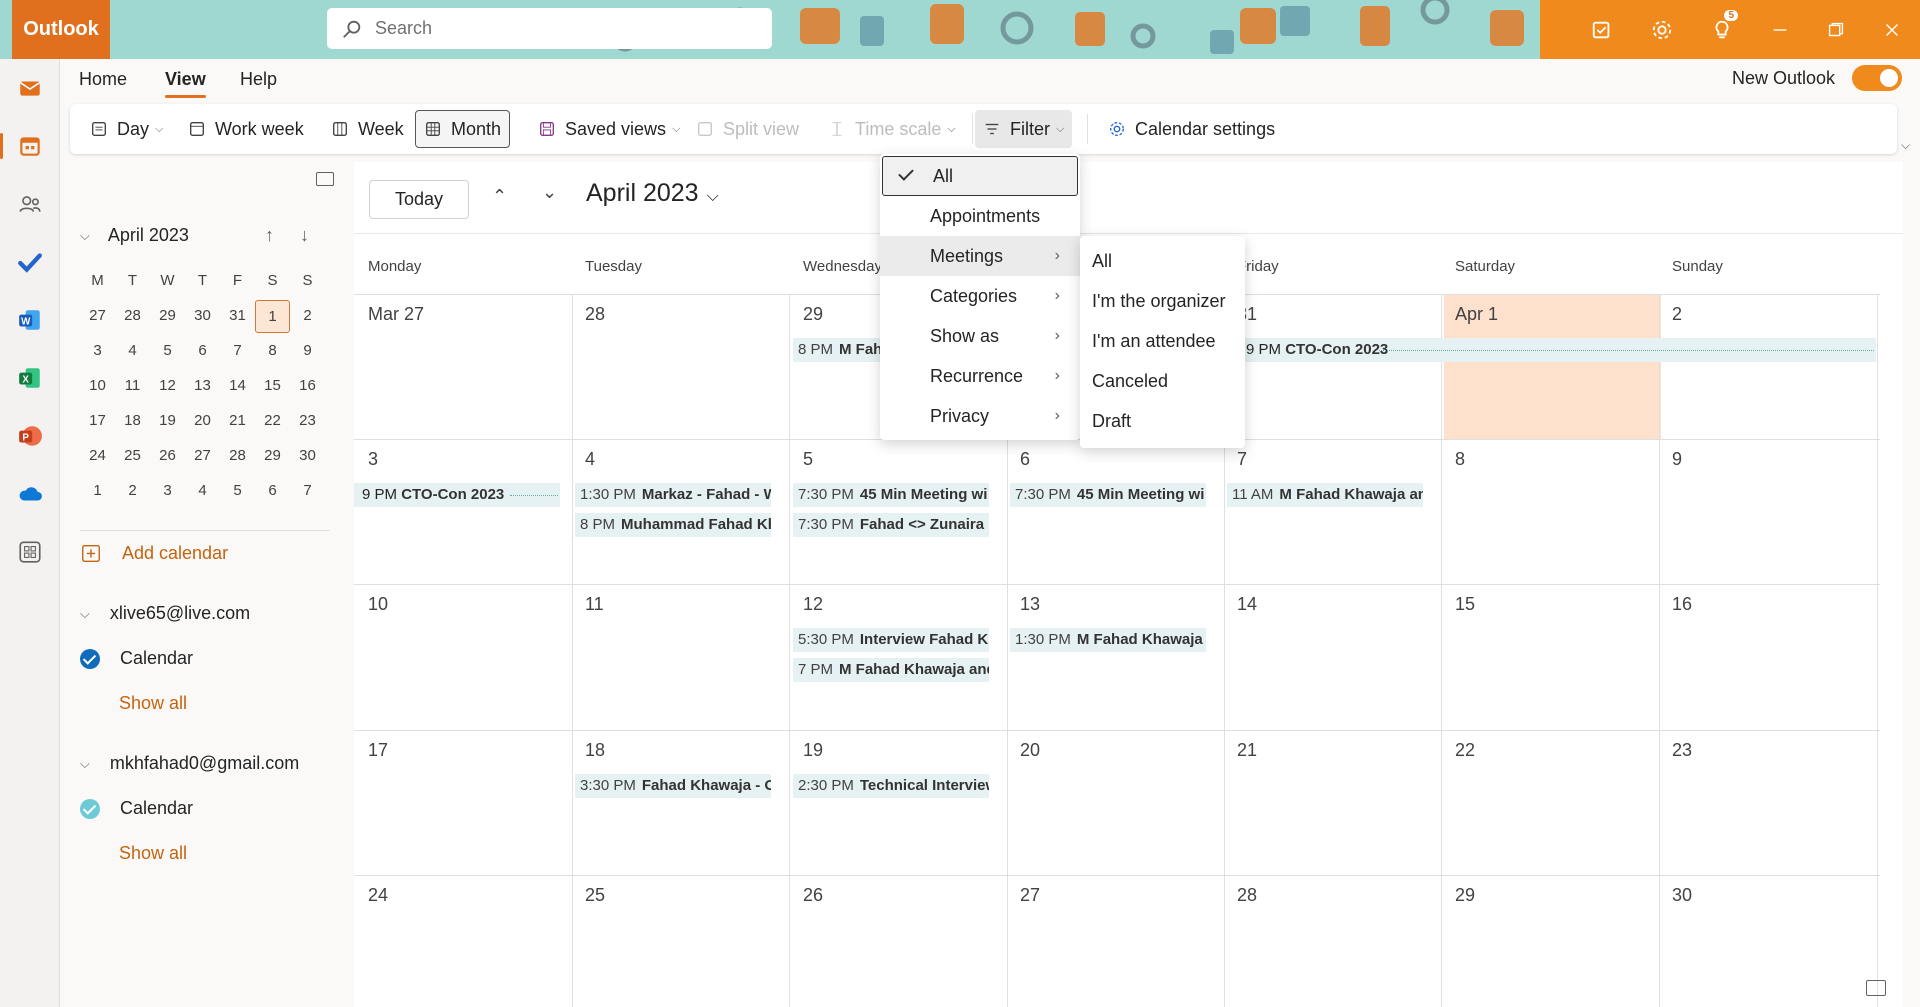 Image resolution: width=1920 pixels, height=1007 pixels. I want to click on expand-pane-icon, so click(1876, 988).